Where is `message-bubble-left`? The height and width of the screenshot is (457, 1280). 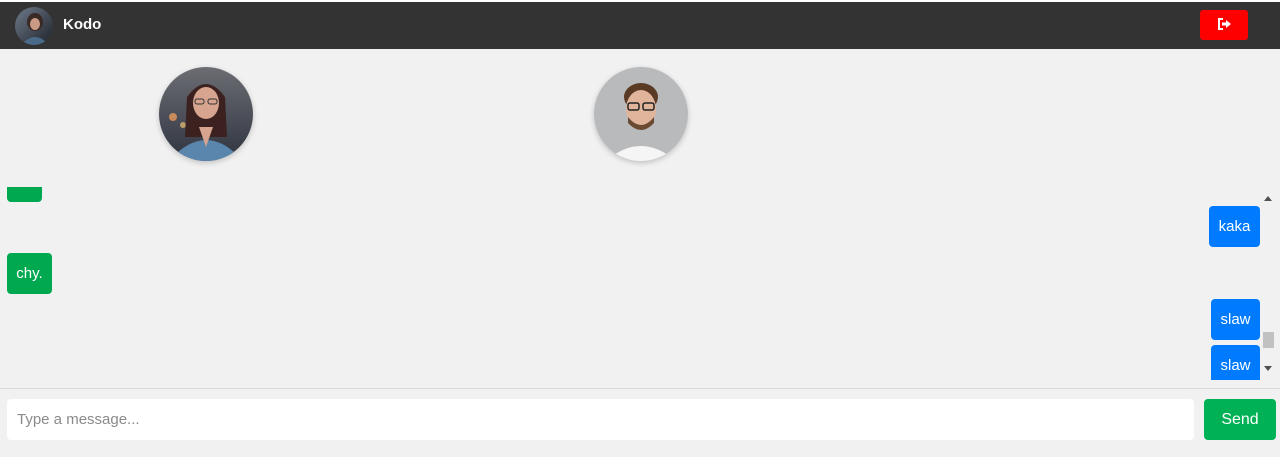 message-bubble-left is located at coordinates (24, 194).